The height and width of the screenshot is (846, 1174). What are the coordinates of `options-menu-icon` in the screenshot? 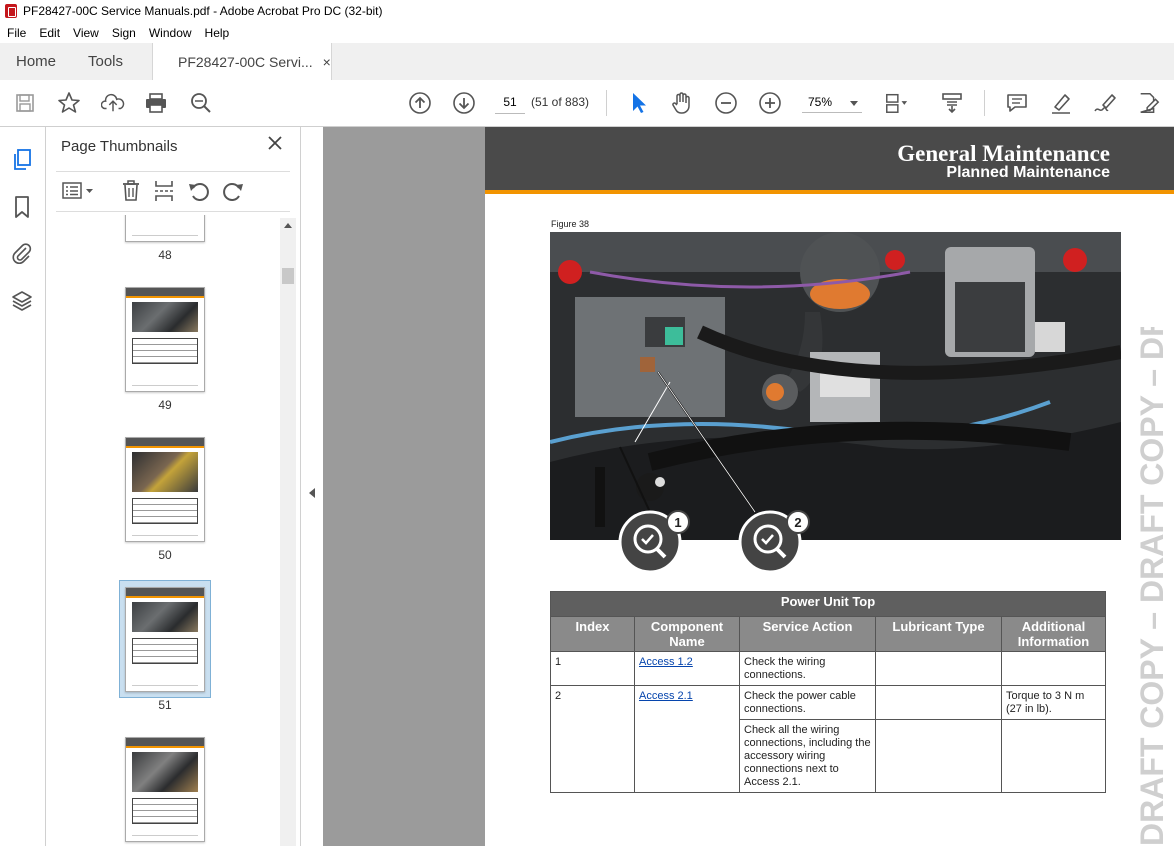 It's located at (79, 193).